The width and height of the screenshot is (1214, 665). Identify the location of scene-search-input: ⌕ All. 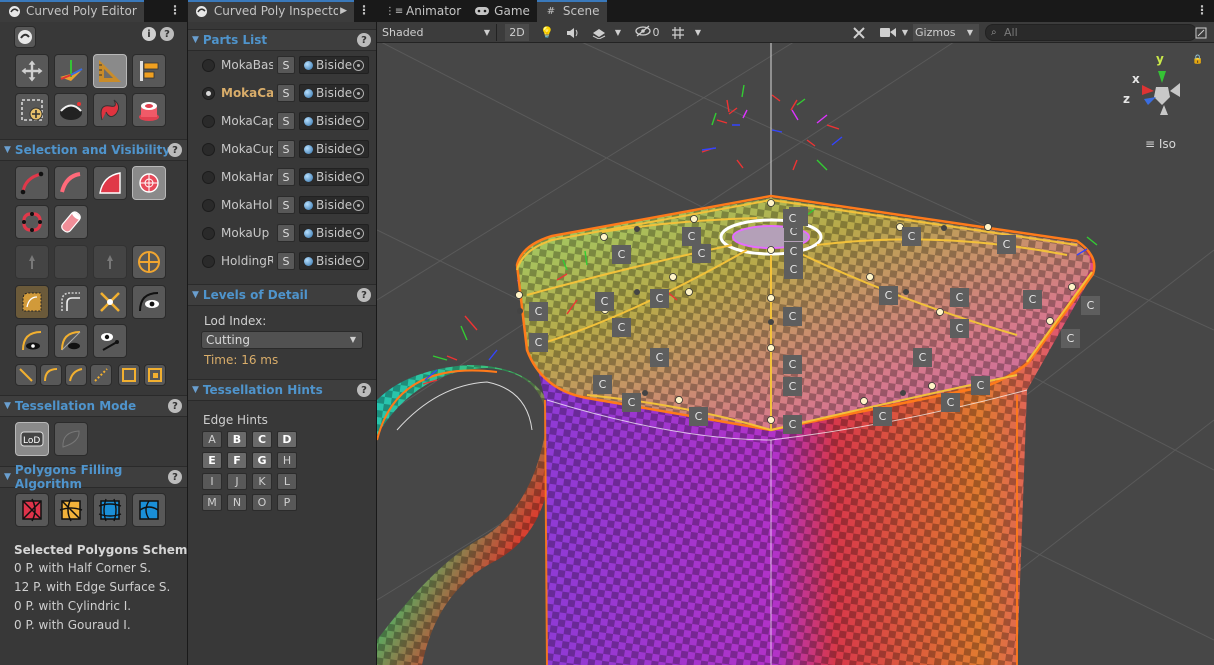
(1091, 32).